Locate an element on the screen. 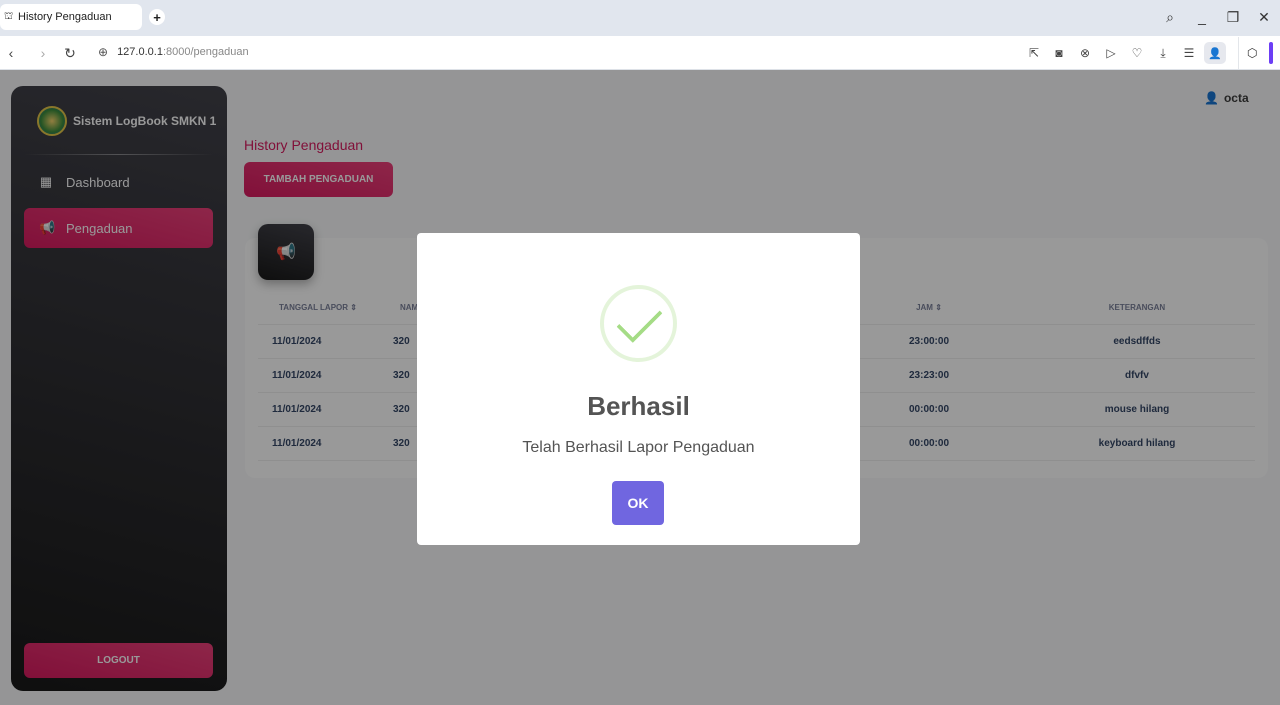 This screenshot has width=1280, height=705. url-field: ⊕ 127.0.0.1:8000/pengaduan is located at coordinates (173, 52).